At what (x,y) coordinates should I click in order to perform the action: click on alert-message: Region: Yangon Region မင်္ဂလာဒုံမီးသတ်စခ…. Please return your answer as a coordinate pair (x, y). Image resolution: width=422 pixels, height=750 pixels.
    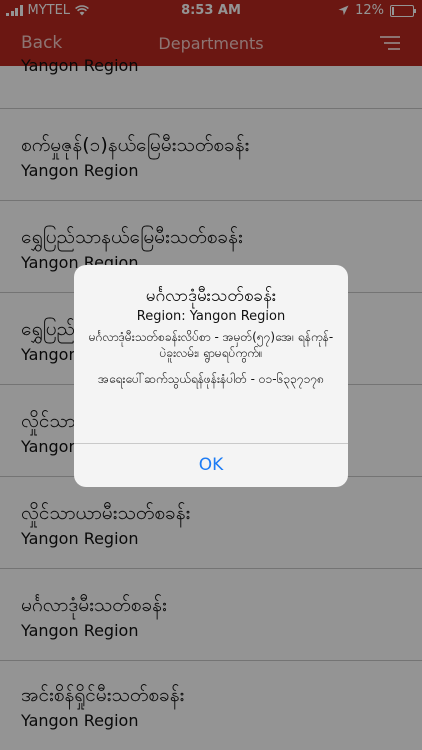
    Looking at the image, I should click on (211, 350).